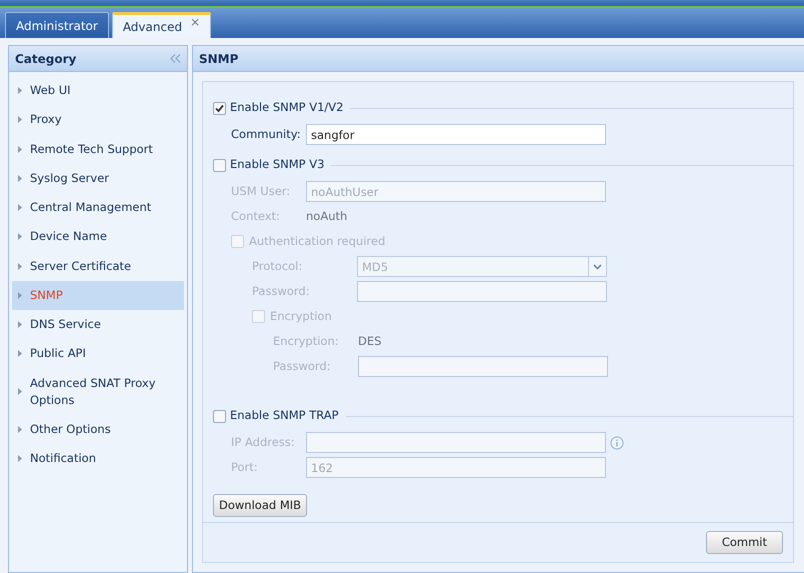  What do you see at coordinates (175, 58) in the screenshot?
I see `collapse-icon` at bounding box center [175, 58].